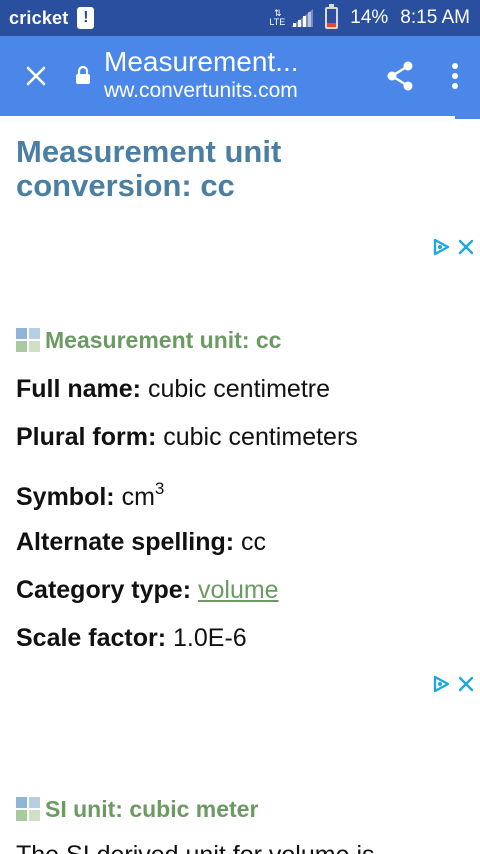 The width and height of the screenshot is (480, 854). What do you see at coordinates (195, 847) in the screenshot?
I see `paragraph-partial: The SI derived unit for volume is` at bounding box center [195, 847].